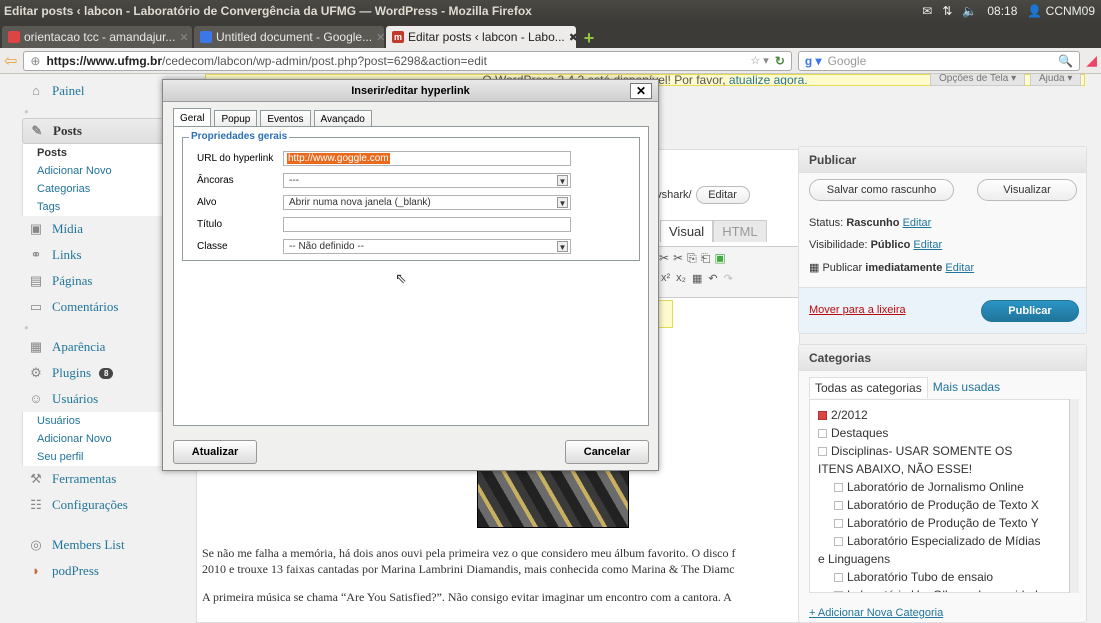 The width and height of the screenshot is (1101, 623). Describe the element at coordinates (780, 61) in the screenshot. I see `reload-icon: ↻` at that location.